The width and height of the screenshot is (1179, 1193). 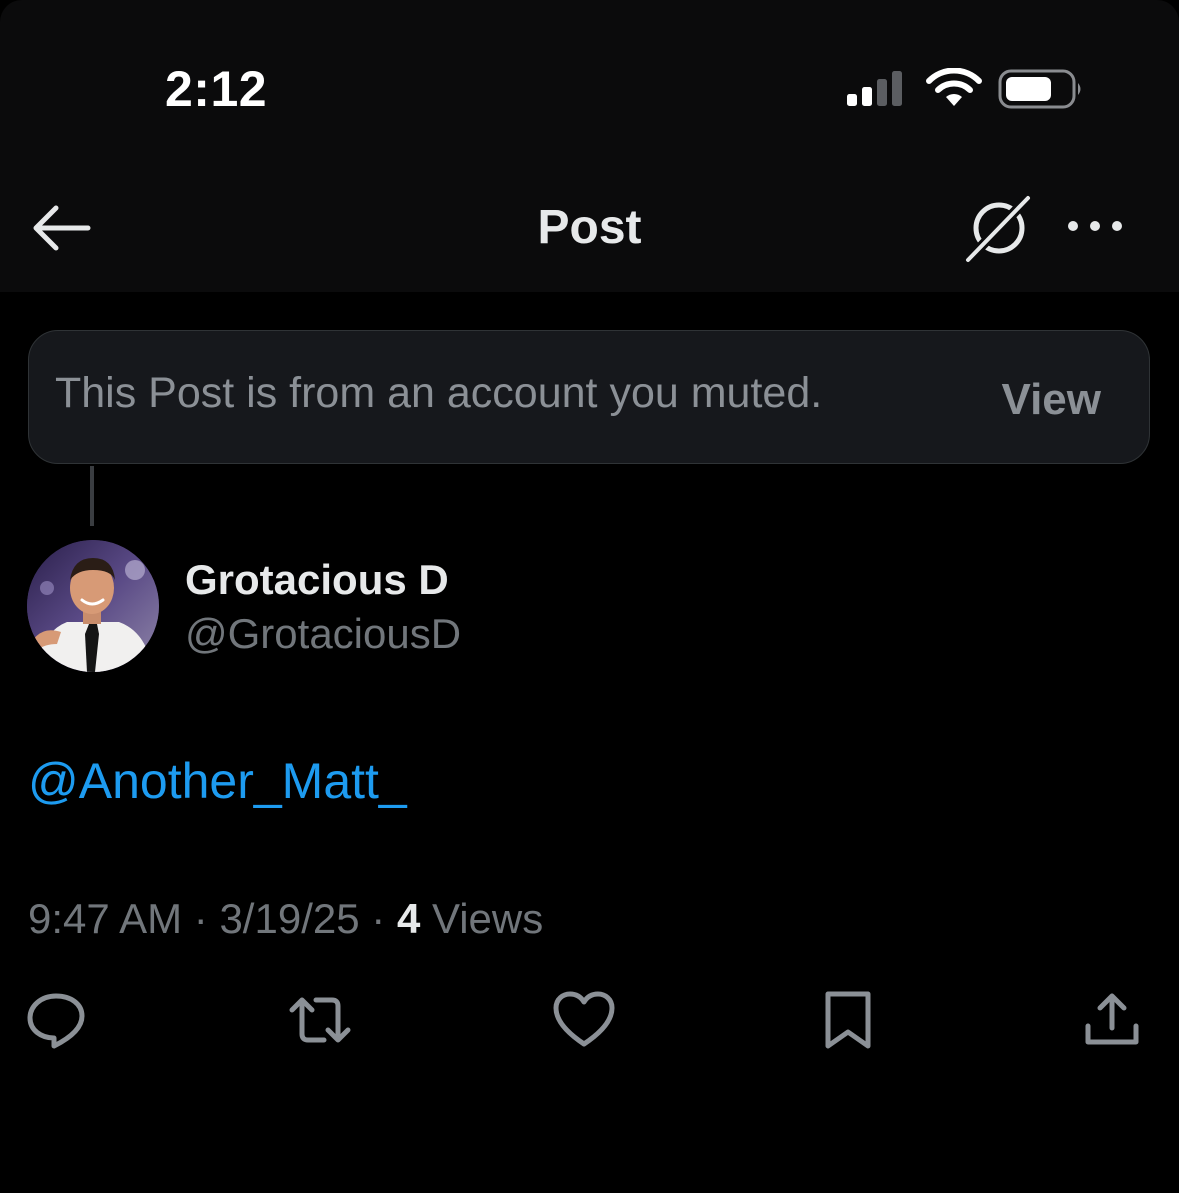 What do you see at coordinates (589, 221) in the screenshot?
I see `nav-bar: Post` at bounding box center [589, 221].